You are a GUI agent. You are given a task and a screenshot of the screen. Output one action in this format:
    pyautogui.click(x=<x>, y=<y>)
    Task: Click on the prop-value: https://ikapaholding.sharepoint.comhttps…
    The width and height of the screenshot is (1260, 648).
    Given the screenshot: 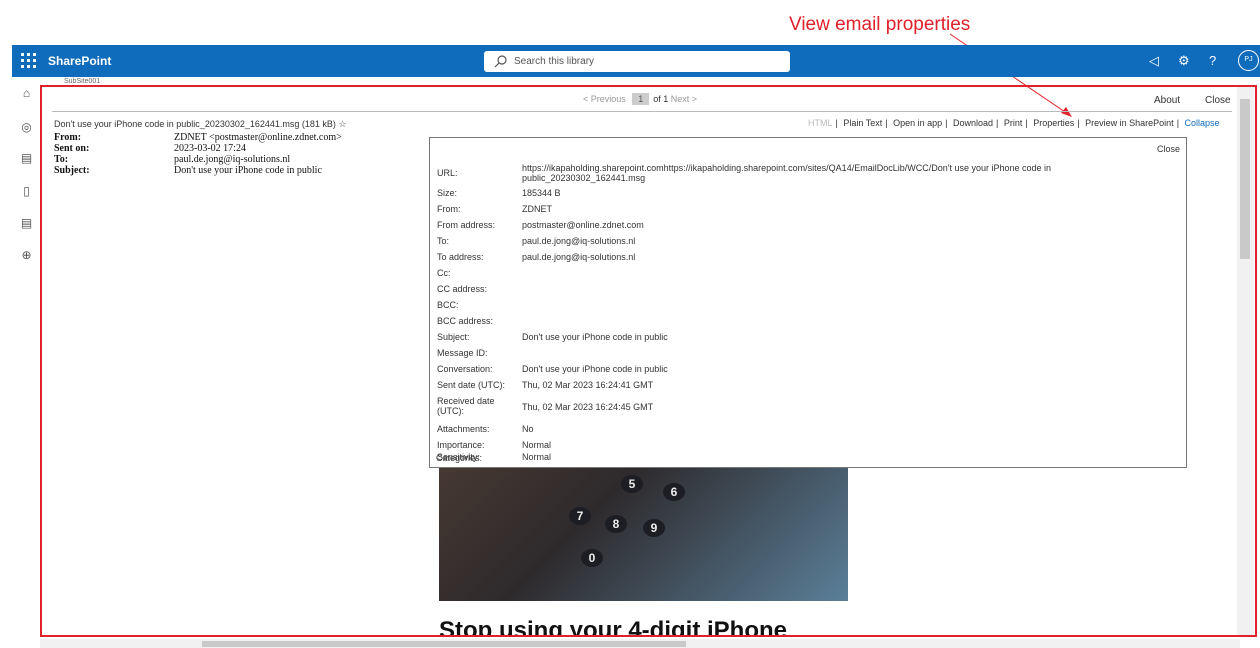 What is the action you would take?
    pyautogui.click(x=787, y=173)
    